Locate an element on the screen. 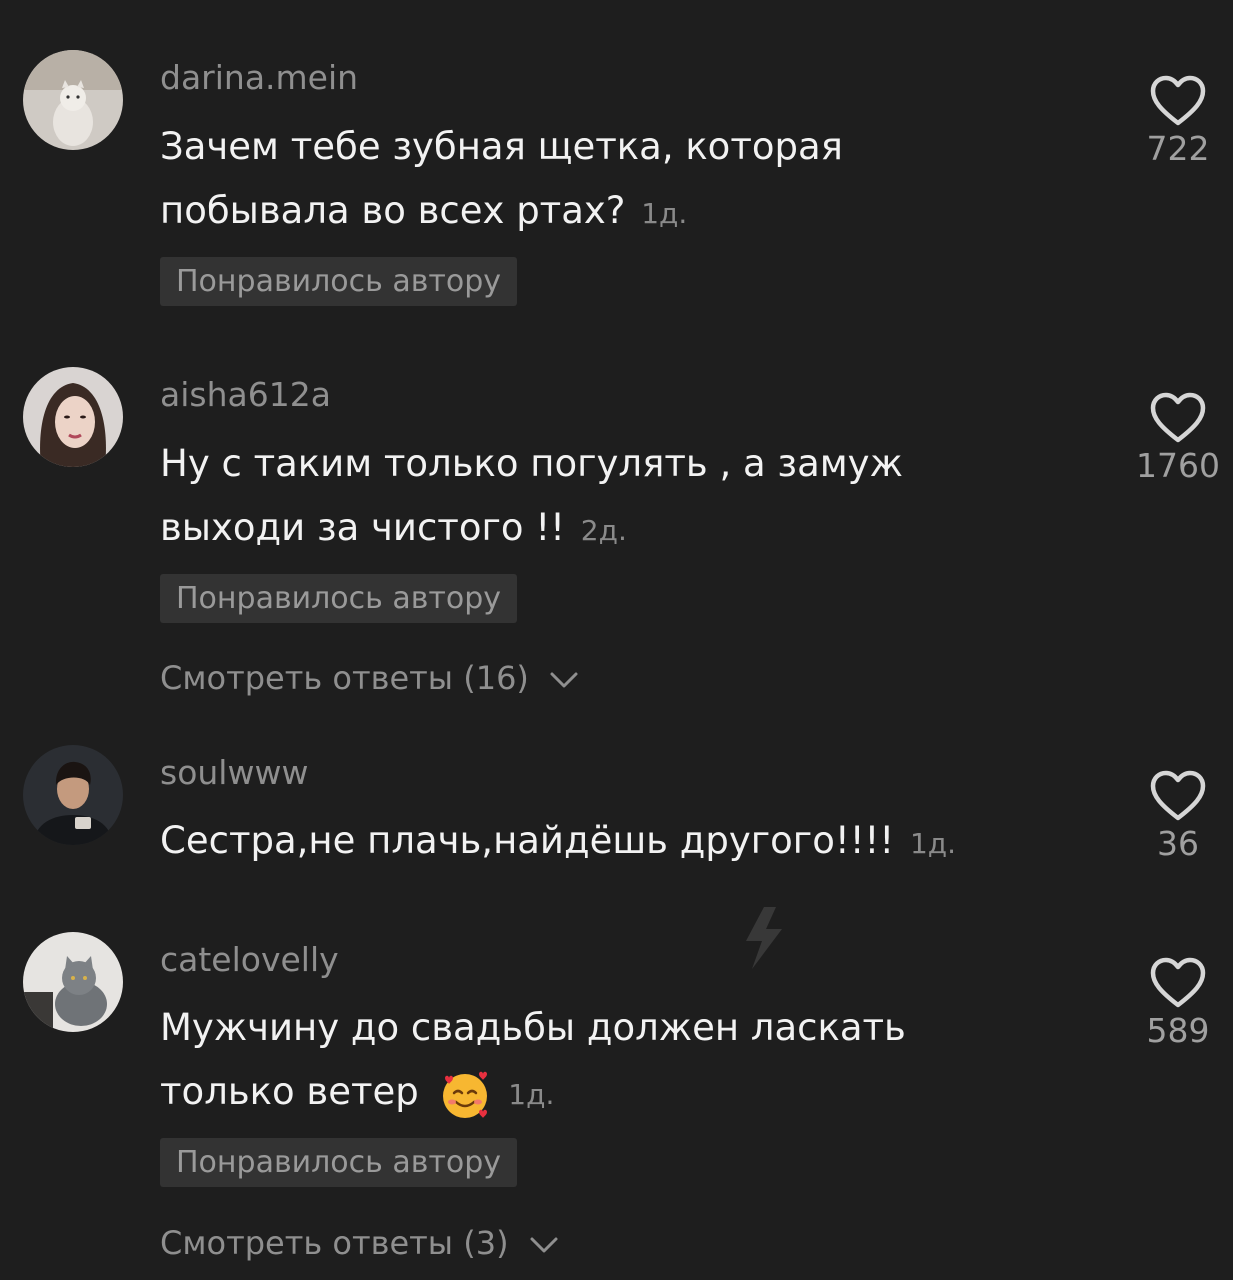 The image size is (1233, 1280). username: soulwww is located at coordinates (234, 772).